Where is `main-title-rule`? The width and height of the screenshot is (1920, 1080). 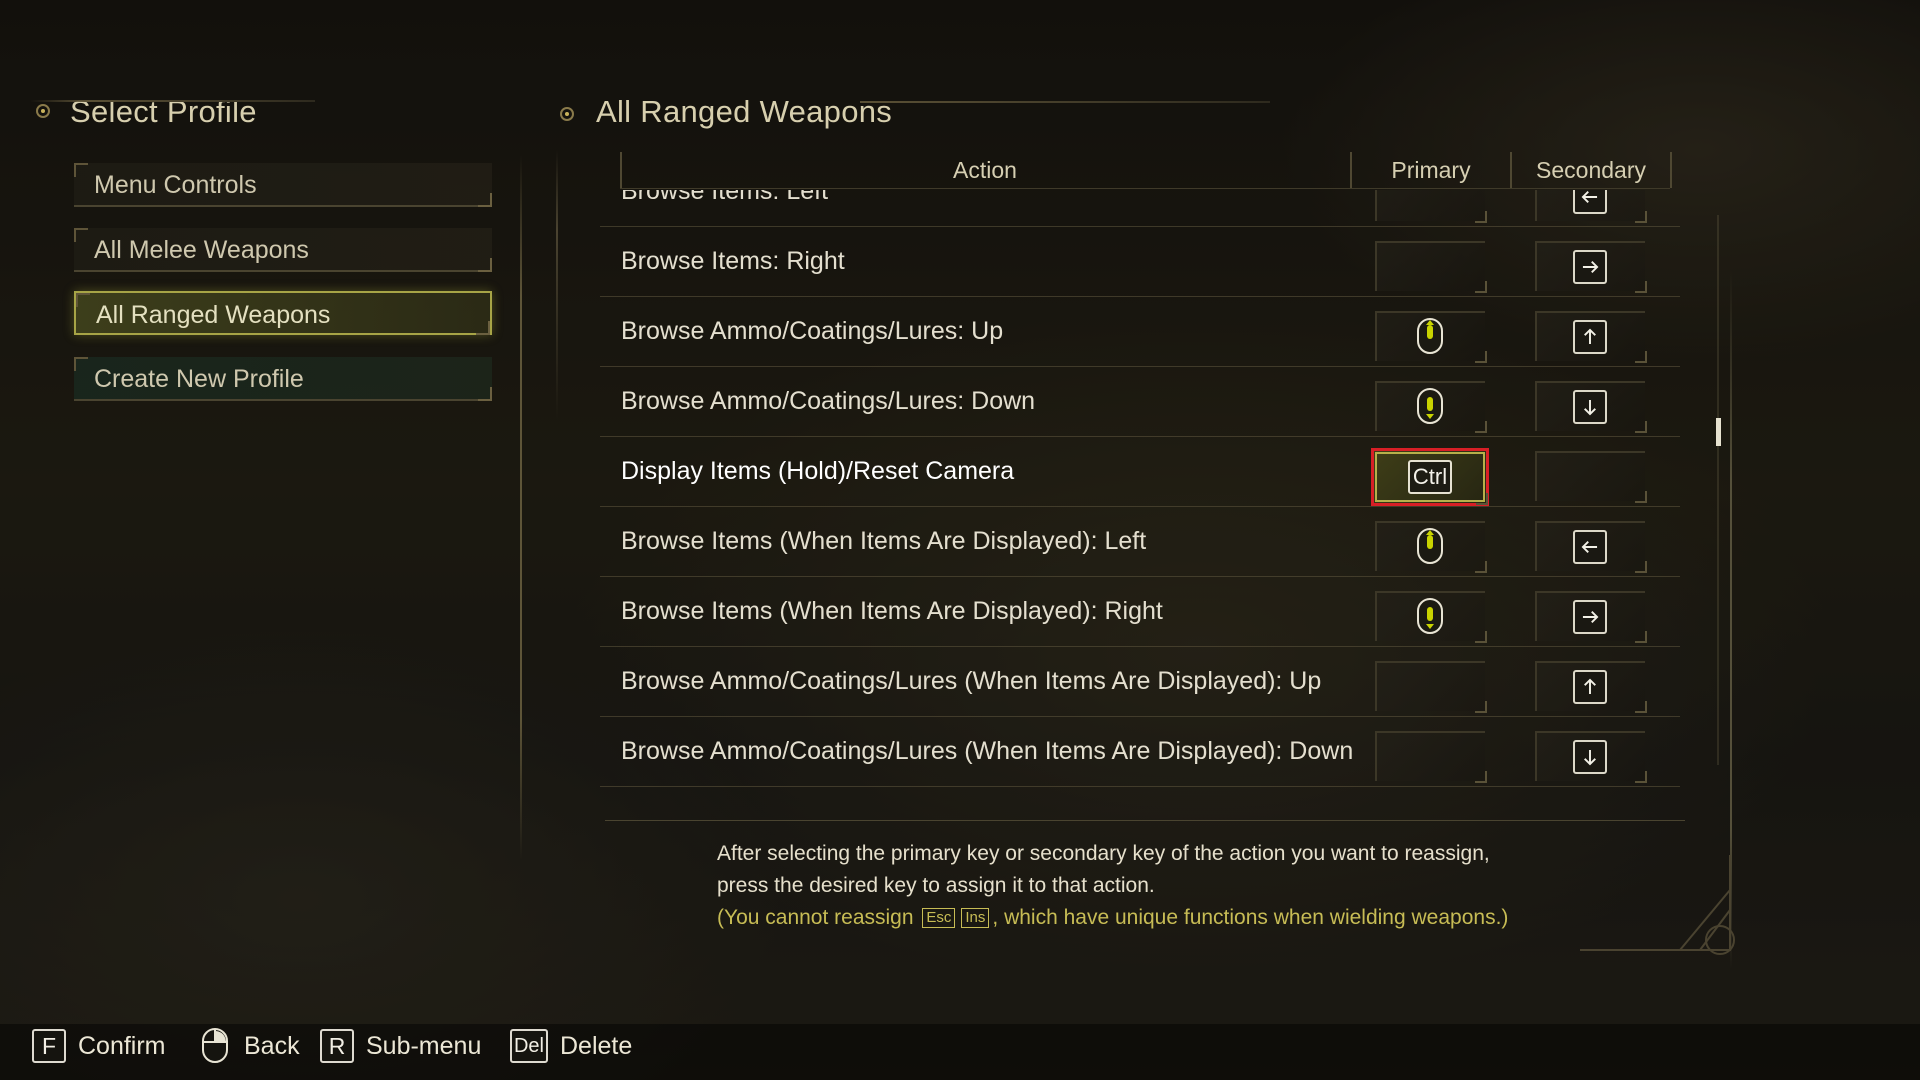
main-title-rule is located at coordinates (1065, 102).